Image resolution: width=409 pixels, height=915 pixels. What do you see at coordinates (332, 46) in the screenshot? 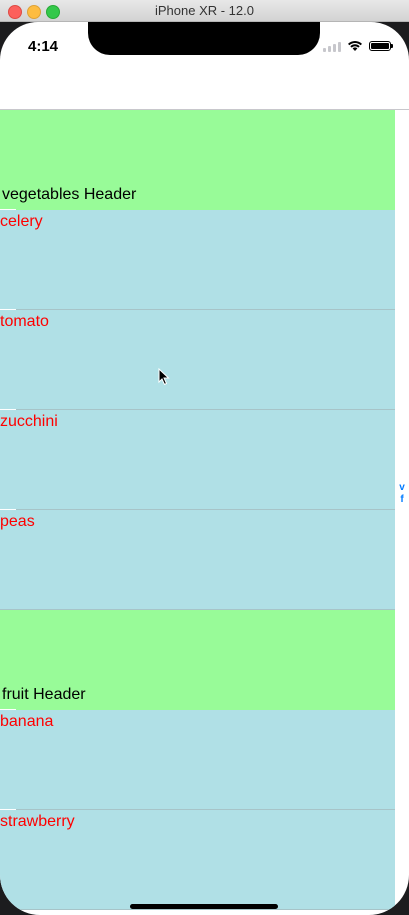
I see `cellular-signal-icon` at bounding box center [332, 46].